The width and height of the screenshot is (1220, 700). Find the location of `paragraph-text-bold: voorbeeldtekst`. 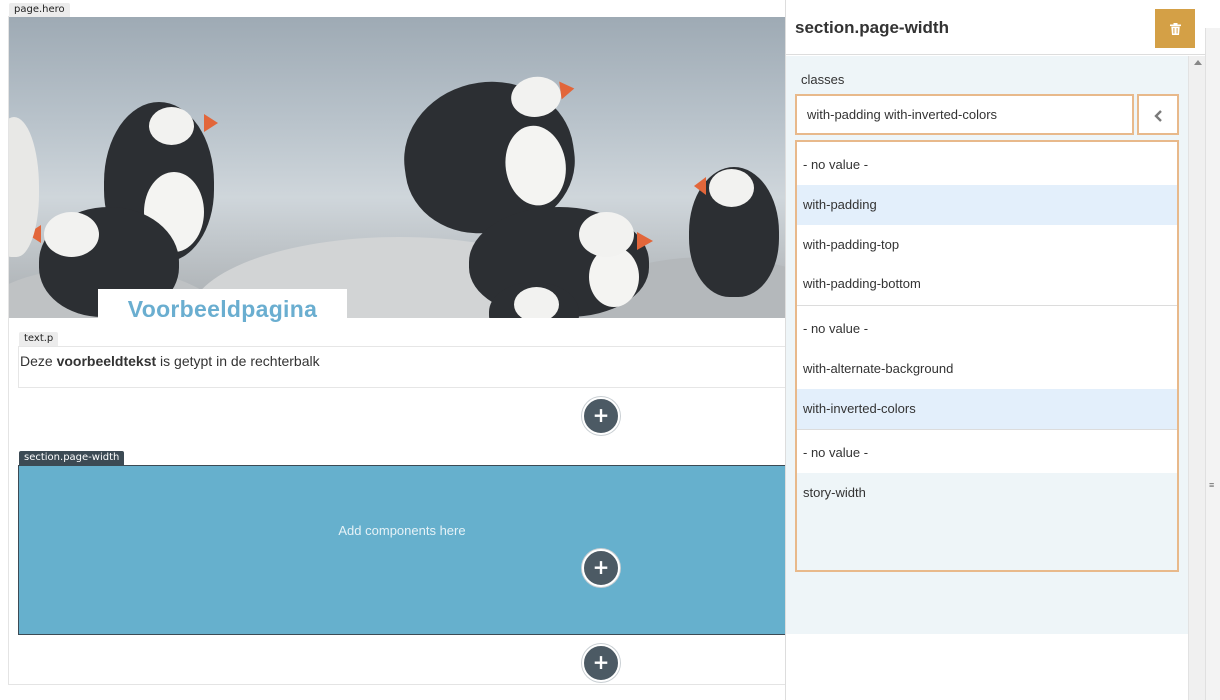

paragraph-text-bold: voorbeeldtekst is located at coordinates (106, 361).